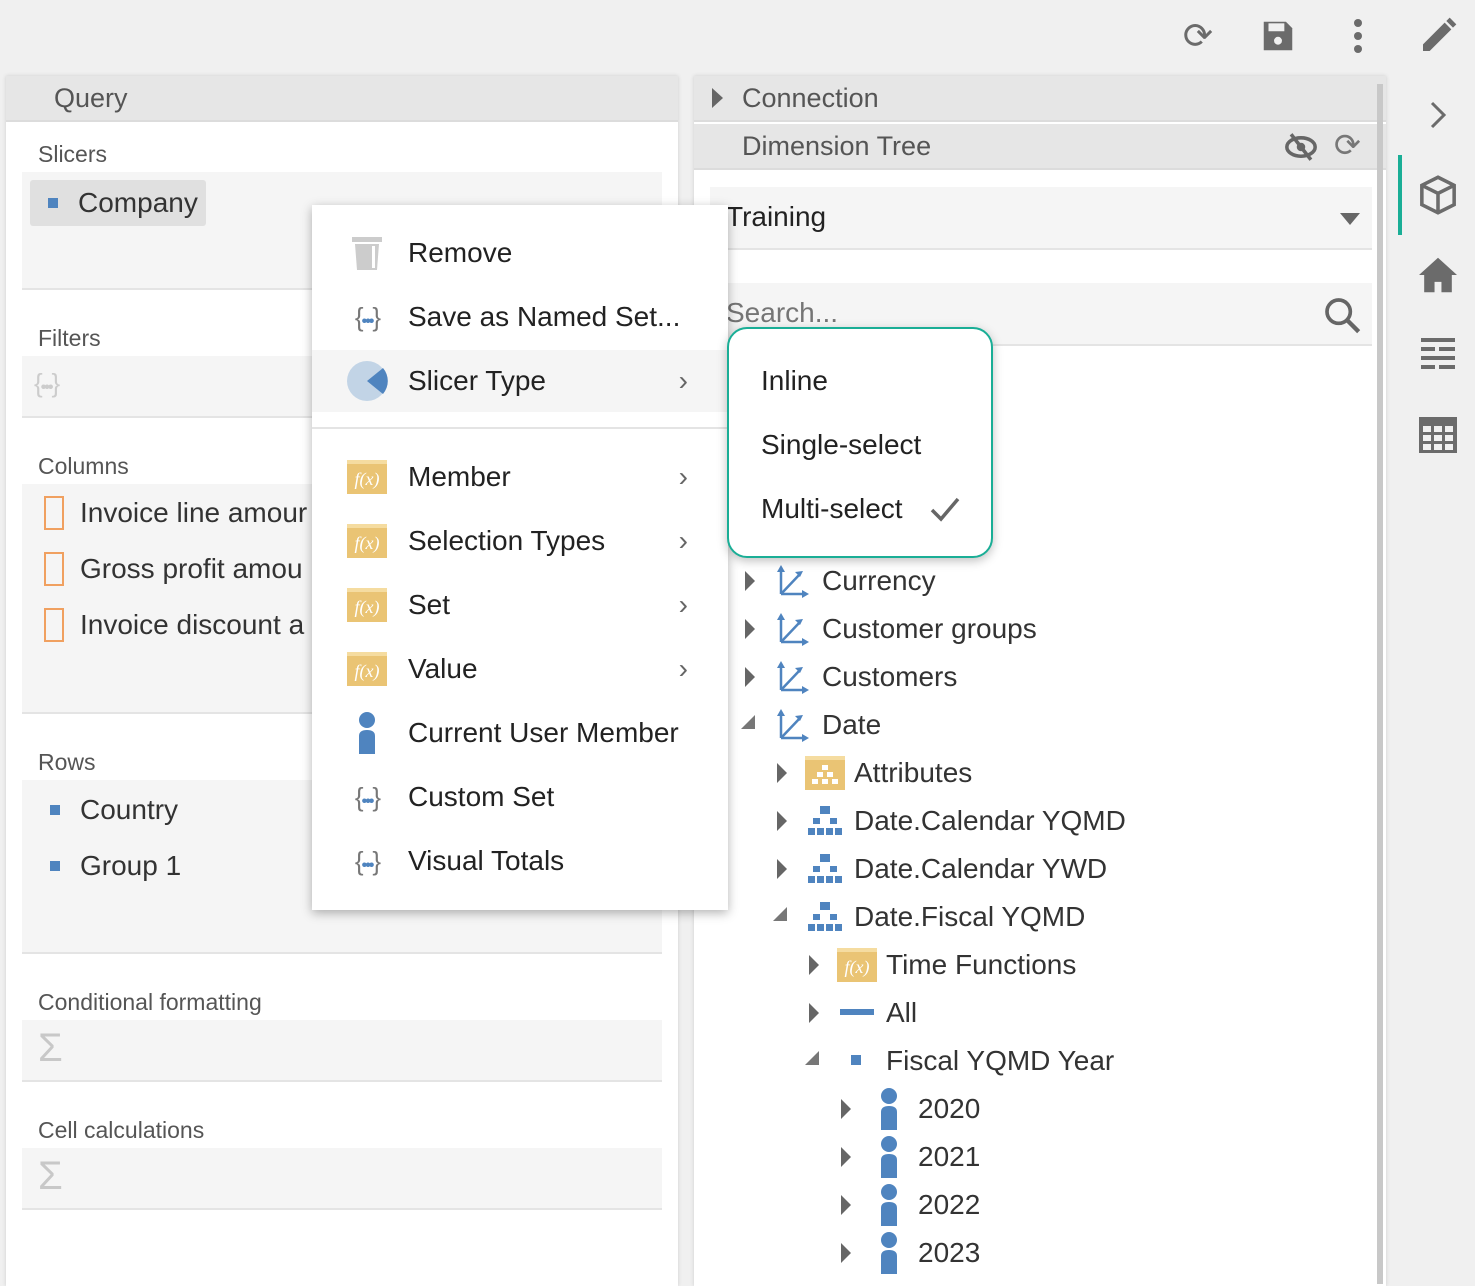 Image resolution: width=1475 pixels, height=1286 pixels. I want to click on tree-node: f(x) Time Functions, so click(1105, 965).